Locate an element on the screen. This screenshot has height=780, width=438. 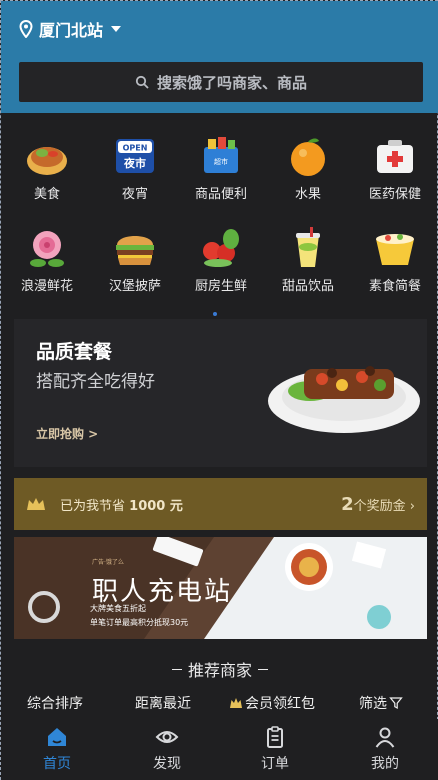
reward-label: 个奖励金 is located at coordinates (379, 506).